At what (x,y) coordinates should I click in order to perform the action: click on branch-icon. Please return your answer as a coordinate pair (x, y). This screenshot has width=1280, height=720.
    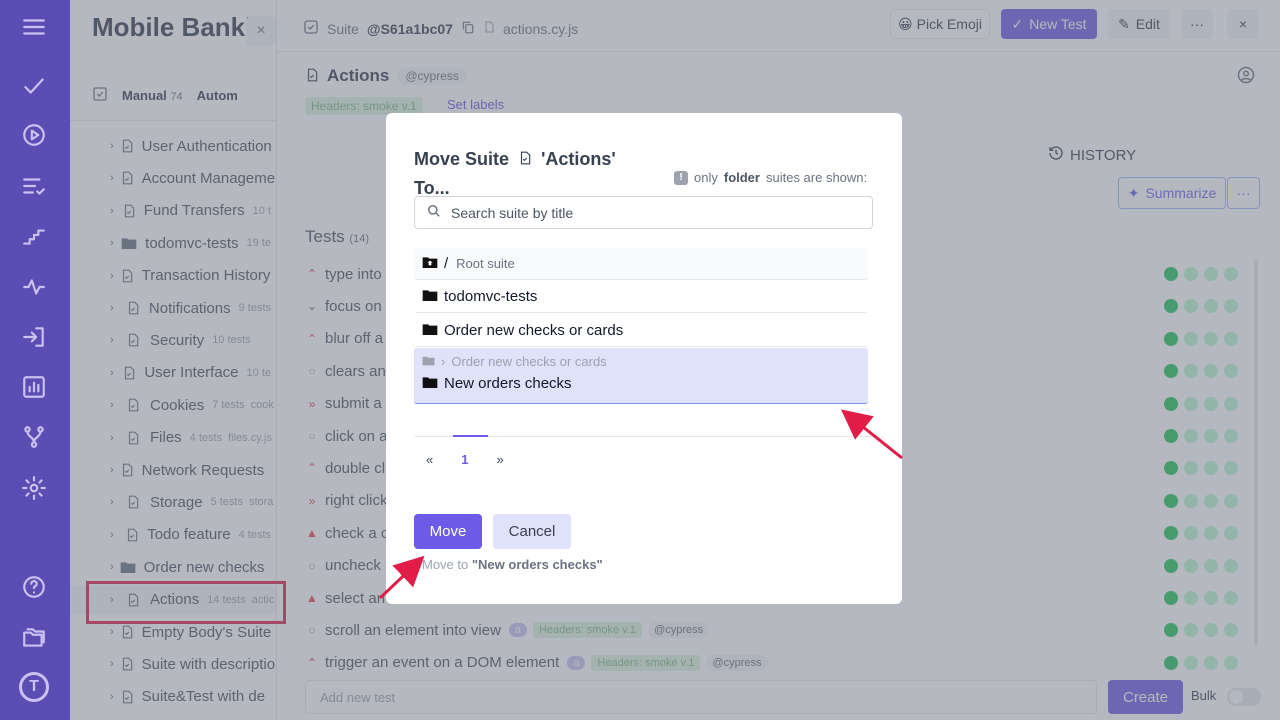
    Looking at the image, I should click on (34, 437).